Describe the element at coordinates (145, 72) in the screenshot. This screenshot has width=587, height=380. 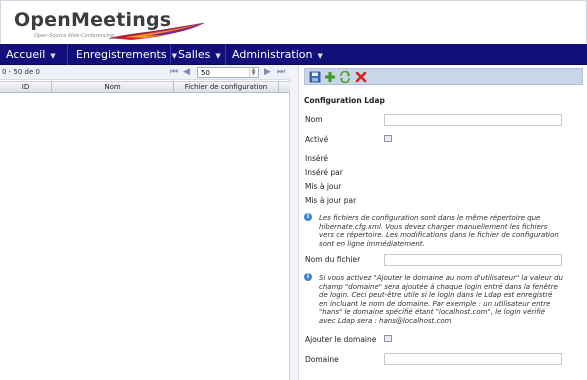
I see `pager-bar: 0 - 50 de 0 ⏮ ◀ ▲▼ ▶ ⏭` at that location.